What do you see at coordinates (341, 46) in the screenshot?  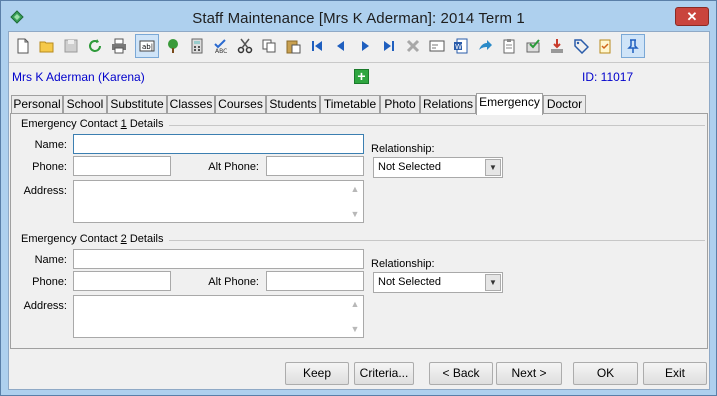 I see `previous-record-icon` at bounding box center [341, 46].